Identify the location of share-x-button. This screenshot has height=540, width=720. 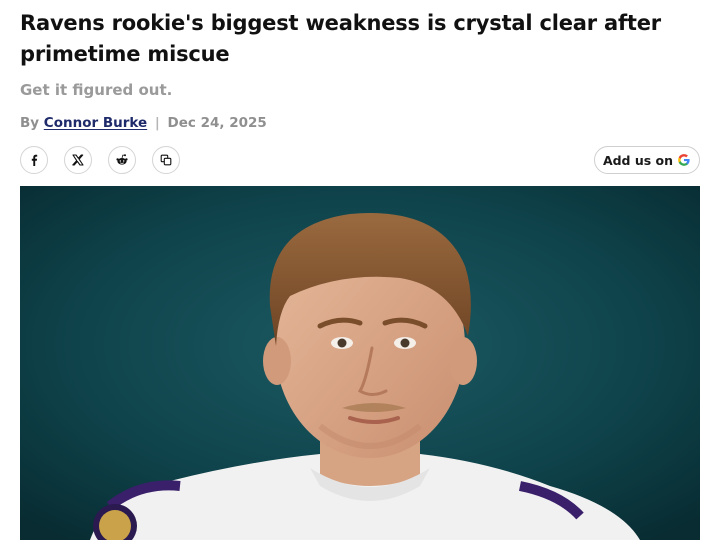
(78, 160).